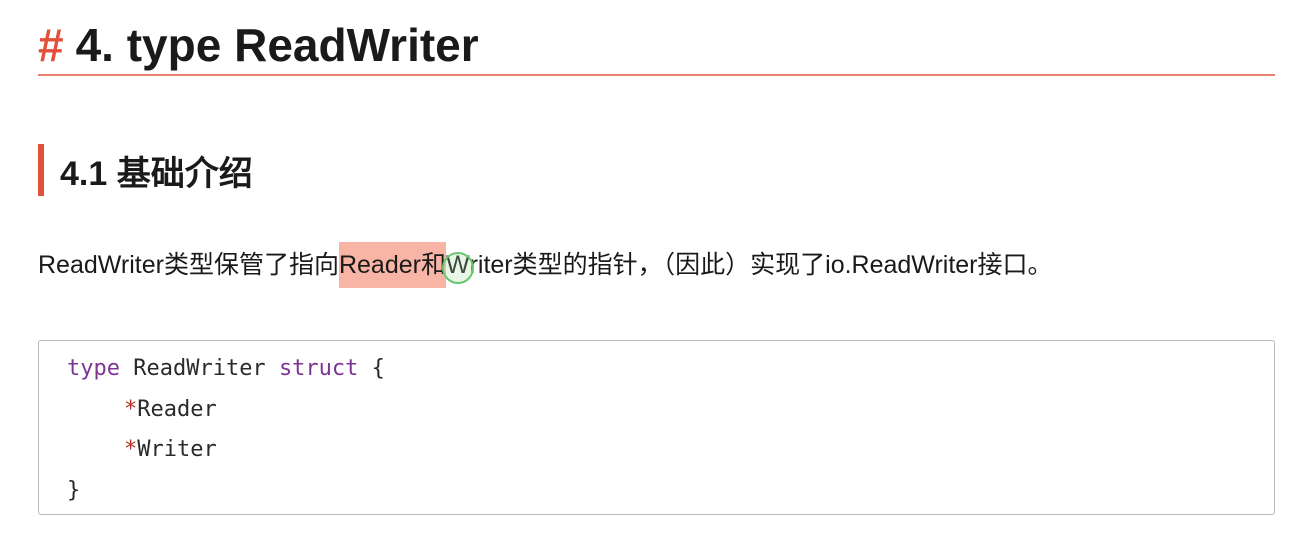  I want to click on heading-1: #4. type ReadWriter, so click(656, 45).